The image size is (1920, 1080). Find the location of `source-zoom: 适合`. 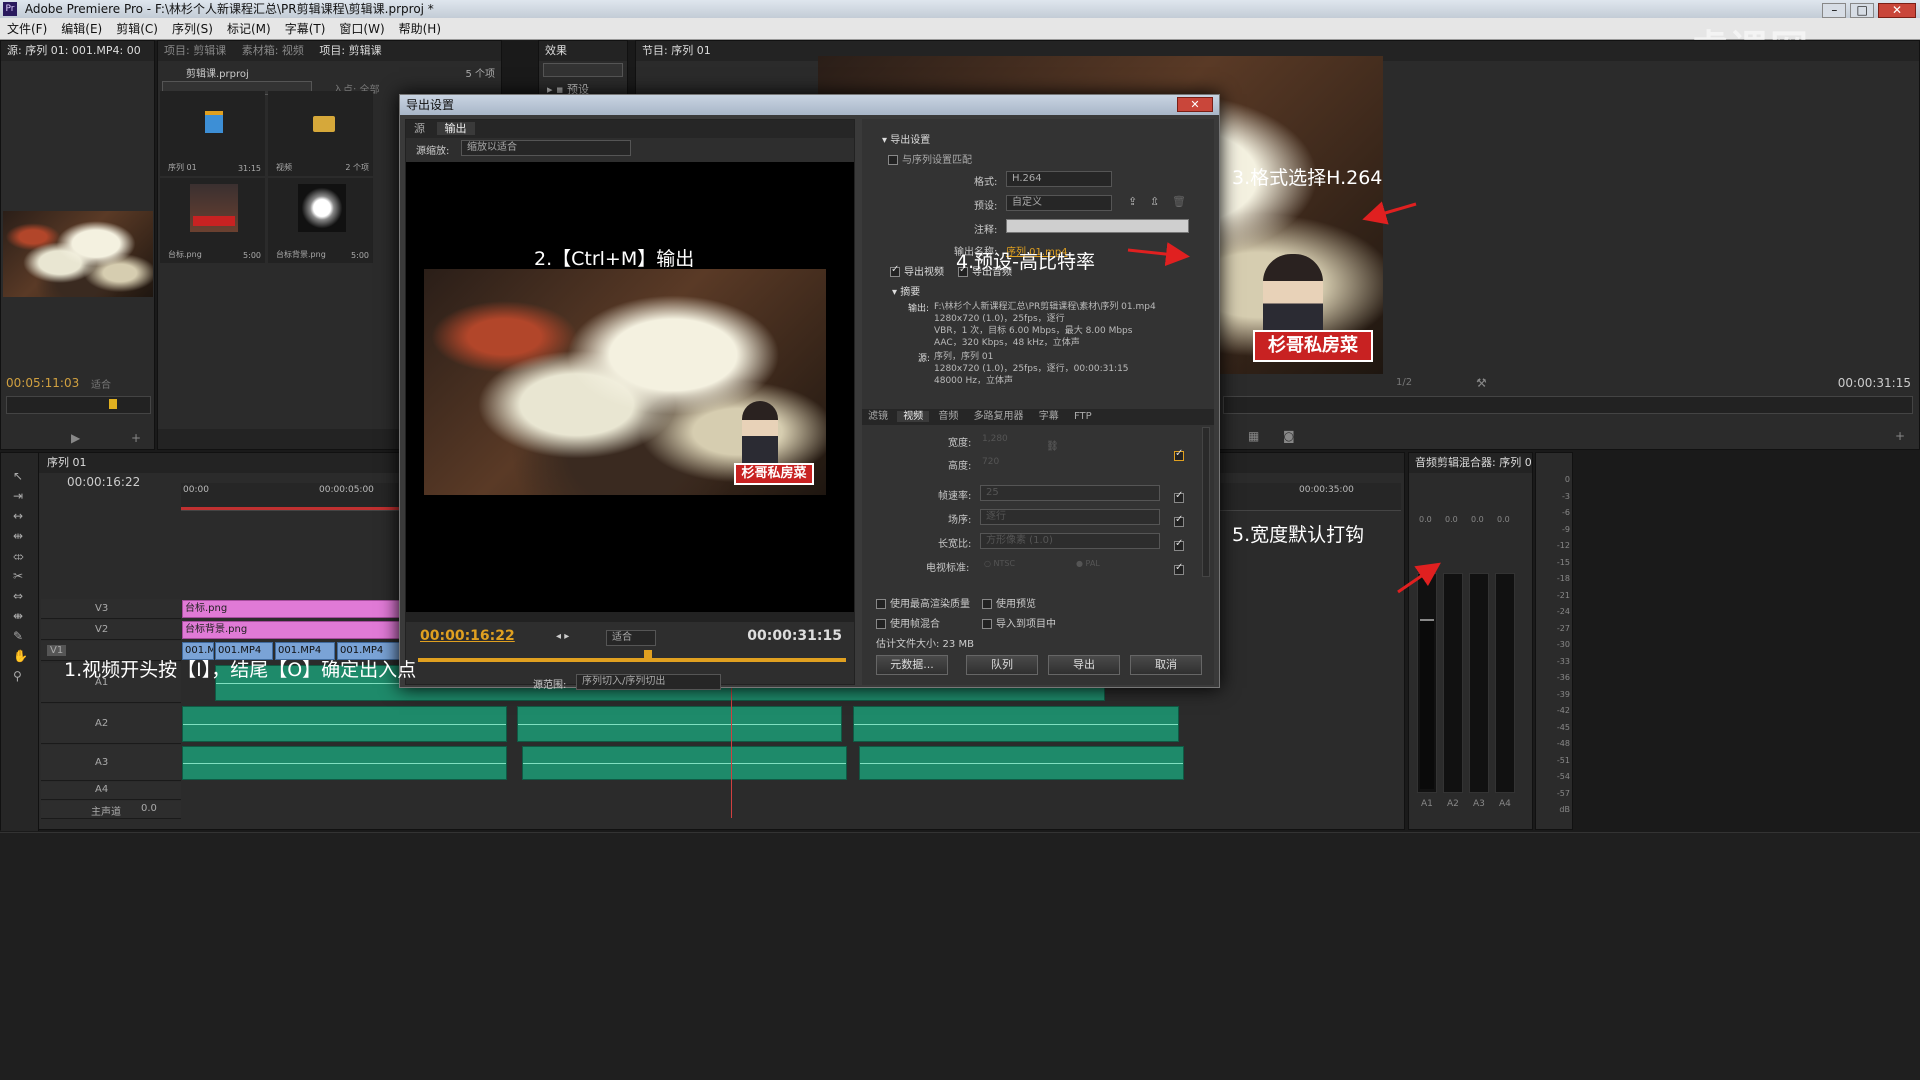

source-zoom: 适合 is located at coordinates (101, 383).